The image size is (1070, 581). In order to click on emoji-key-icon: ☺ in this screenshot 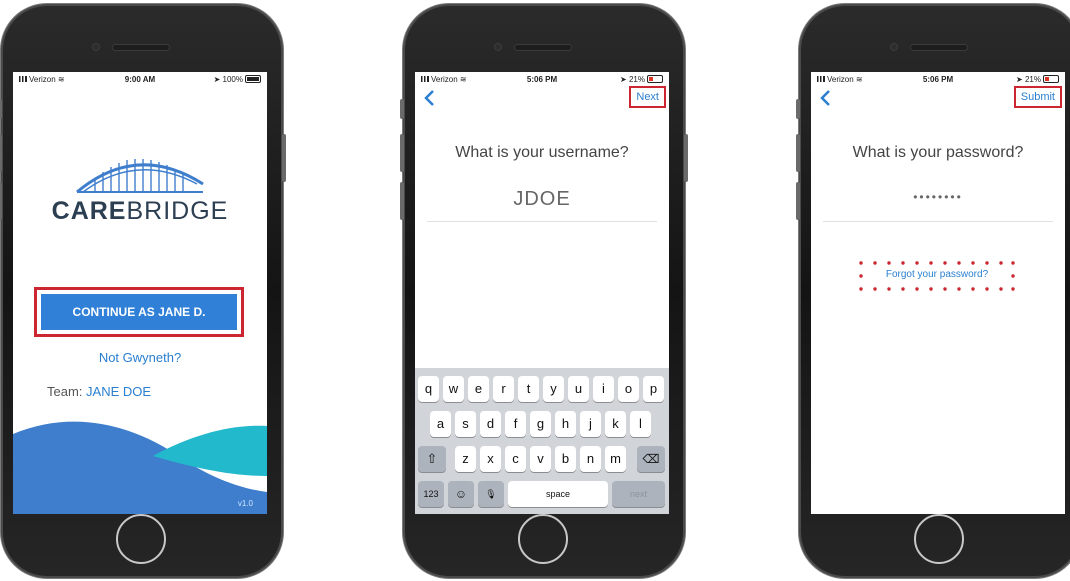, I will do `click(461, 494)`.